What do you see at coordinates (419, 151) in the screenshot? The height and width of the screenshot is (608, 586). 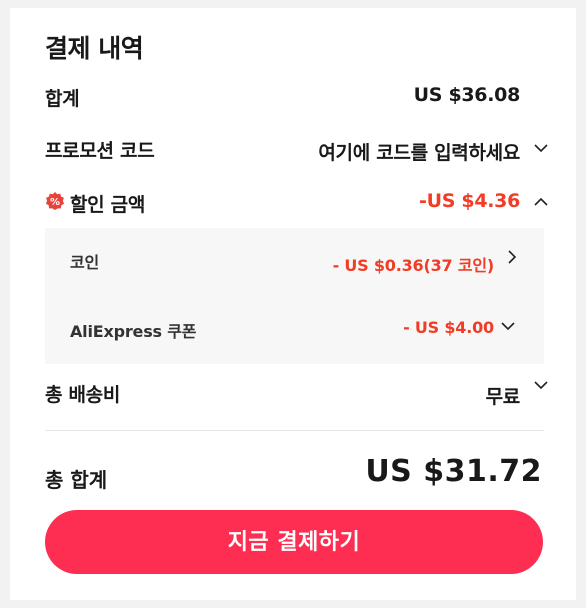 I see `promo-code-input: 여기에 코드를 입력하세요` at bounding box center [419, 151].